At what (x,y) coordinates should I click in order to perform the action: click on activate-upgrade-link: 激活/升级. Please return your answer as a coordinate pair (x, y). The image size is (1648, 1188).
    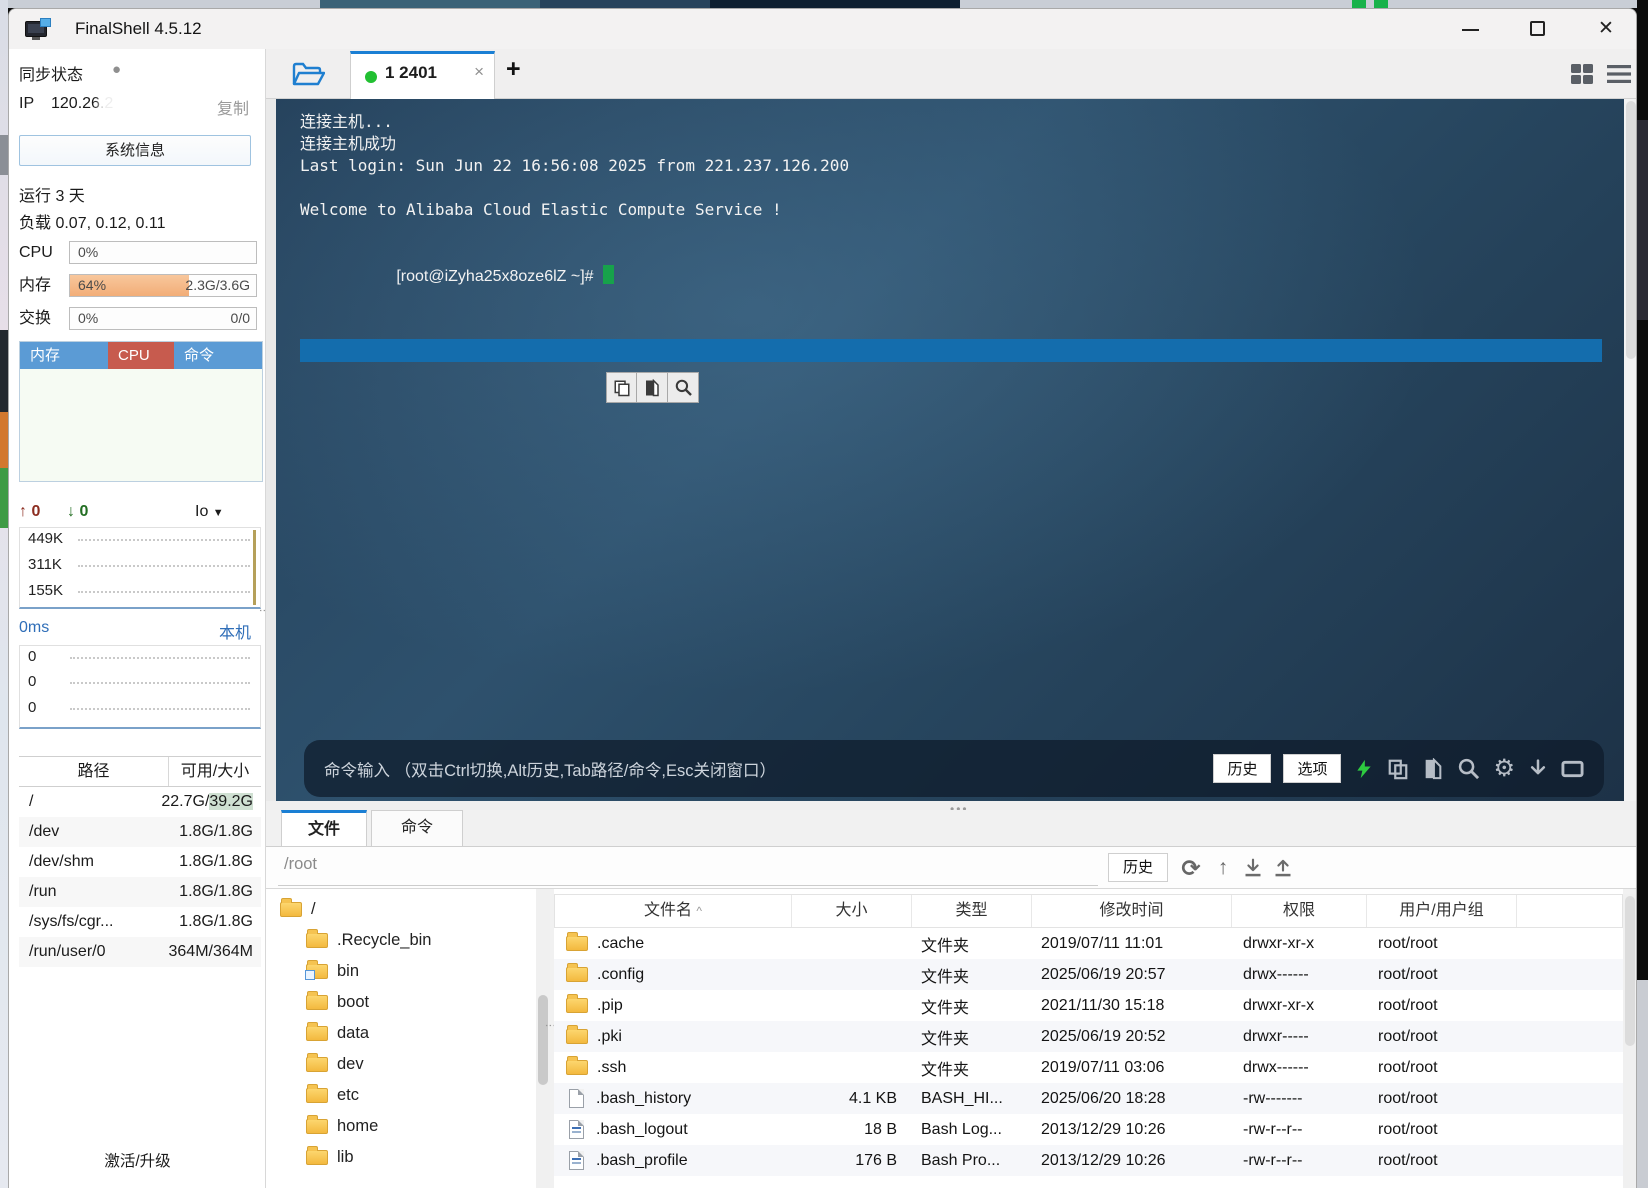
    Looking at the image, I should click on (137, 1160).